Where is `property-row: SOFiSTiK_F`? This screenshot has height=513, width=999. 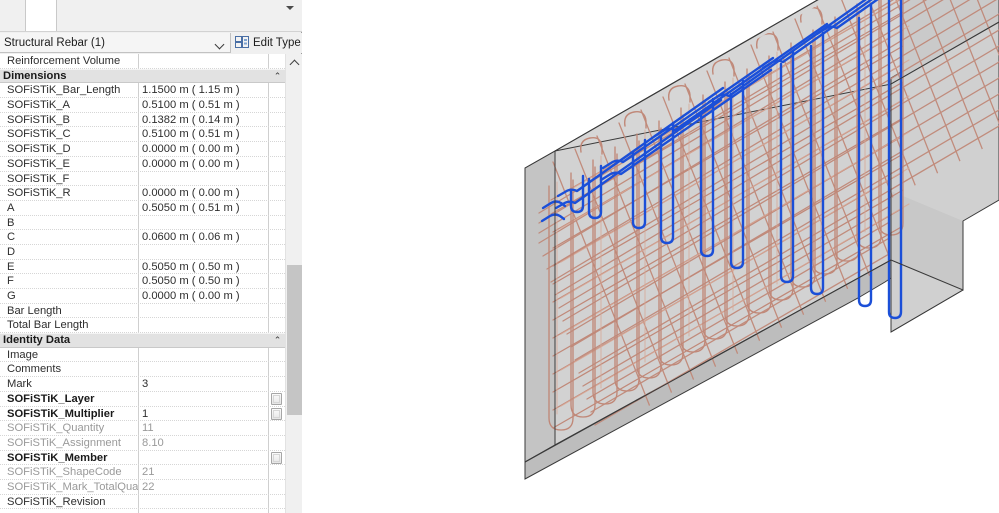 property-row: SOFiSTiK_F is located at coordinates (142, 179).